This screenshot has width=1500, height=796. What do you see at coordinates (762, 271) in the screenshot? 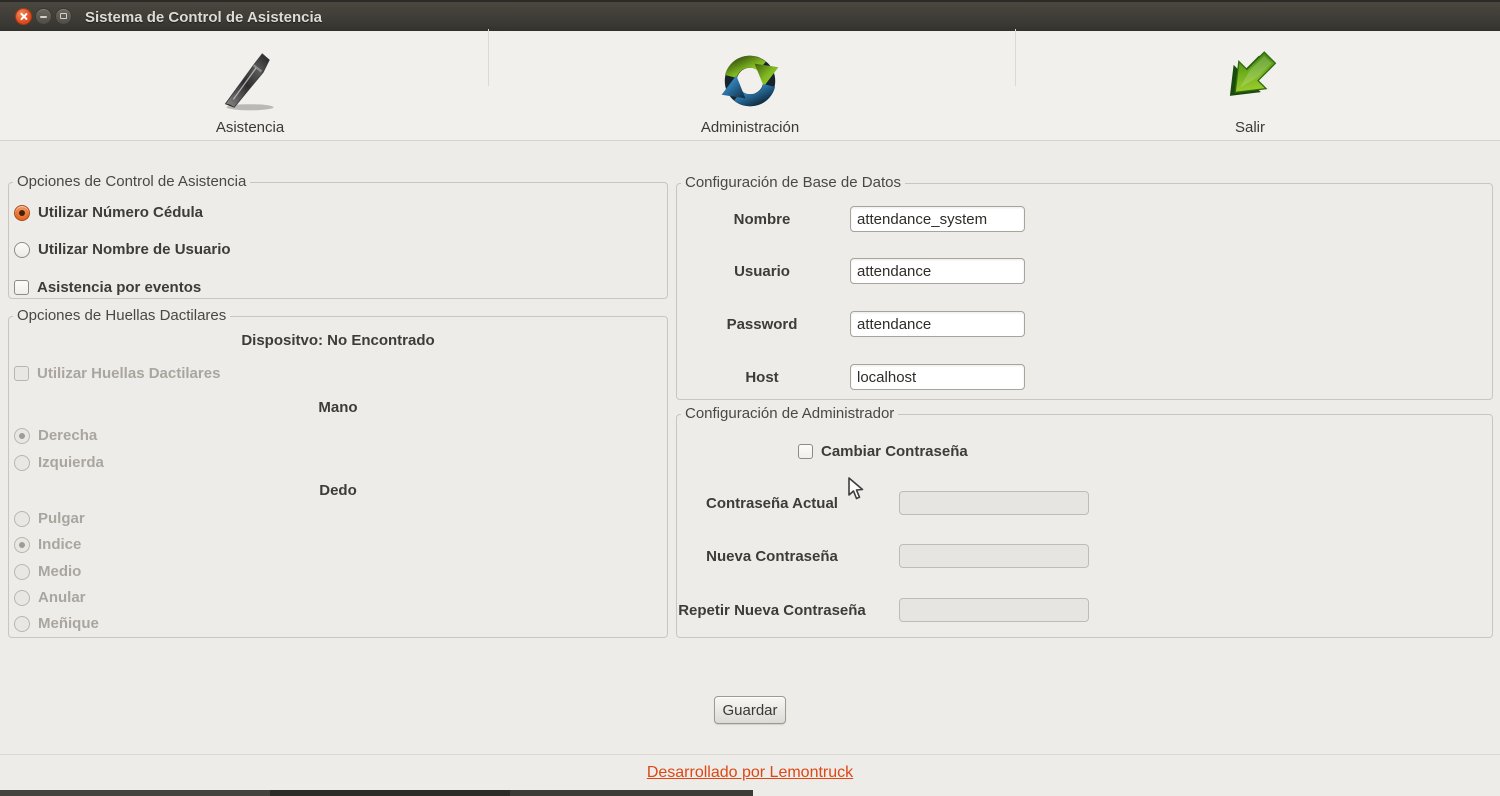
I see `field-label: Usuario` at bounding box center [762, 271].